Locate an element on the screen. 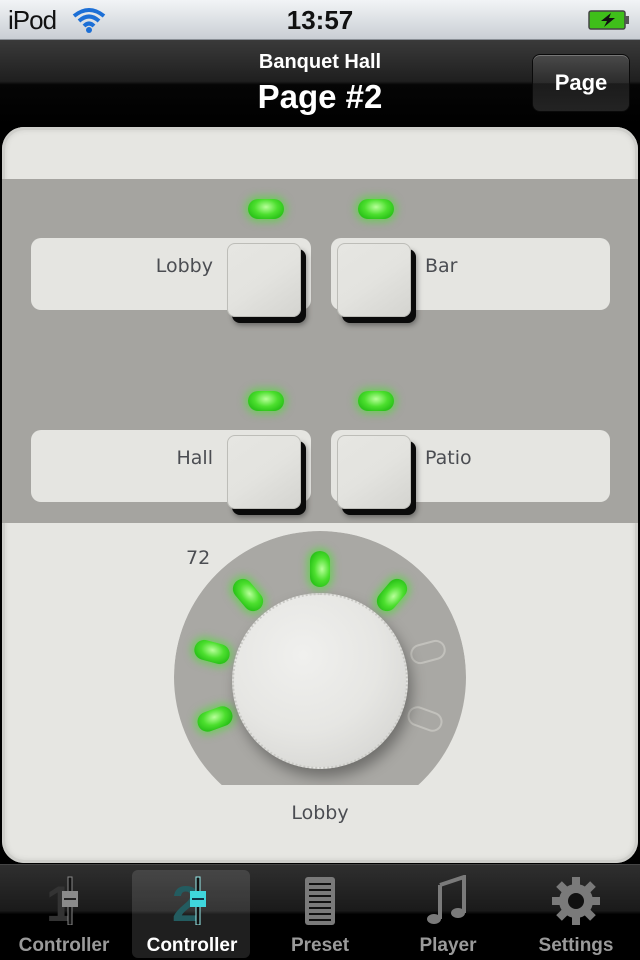 This screenshot has width=640, height=960. zone-button-bar is located at coordinates (374, 280).